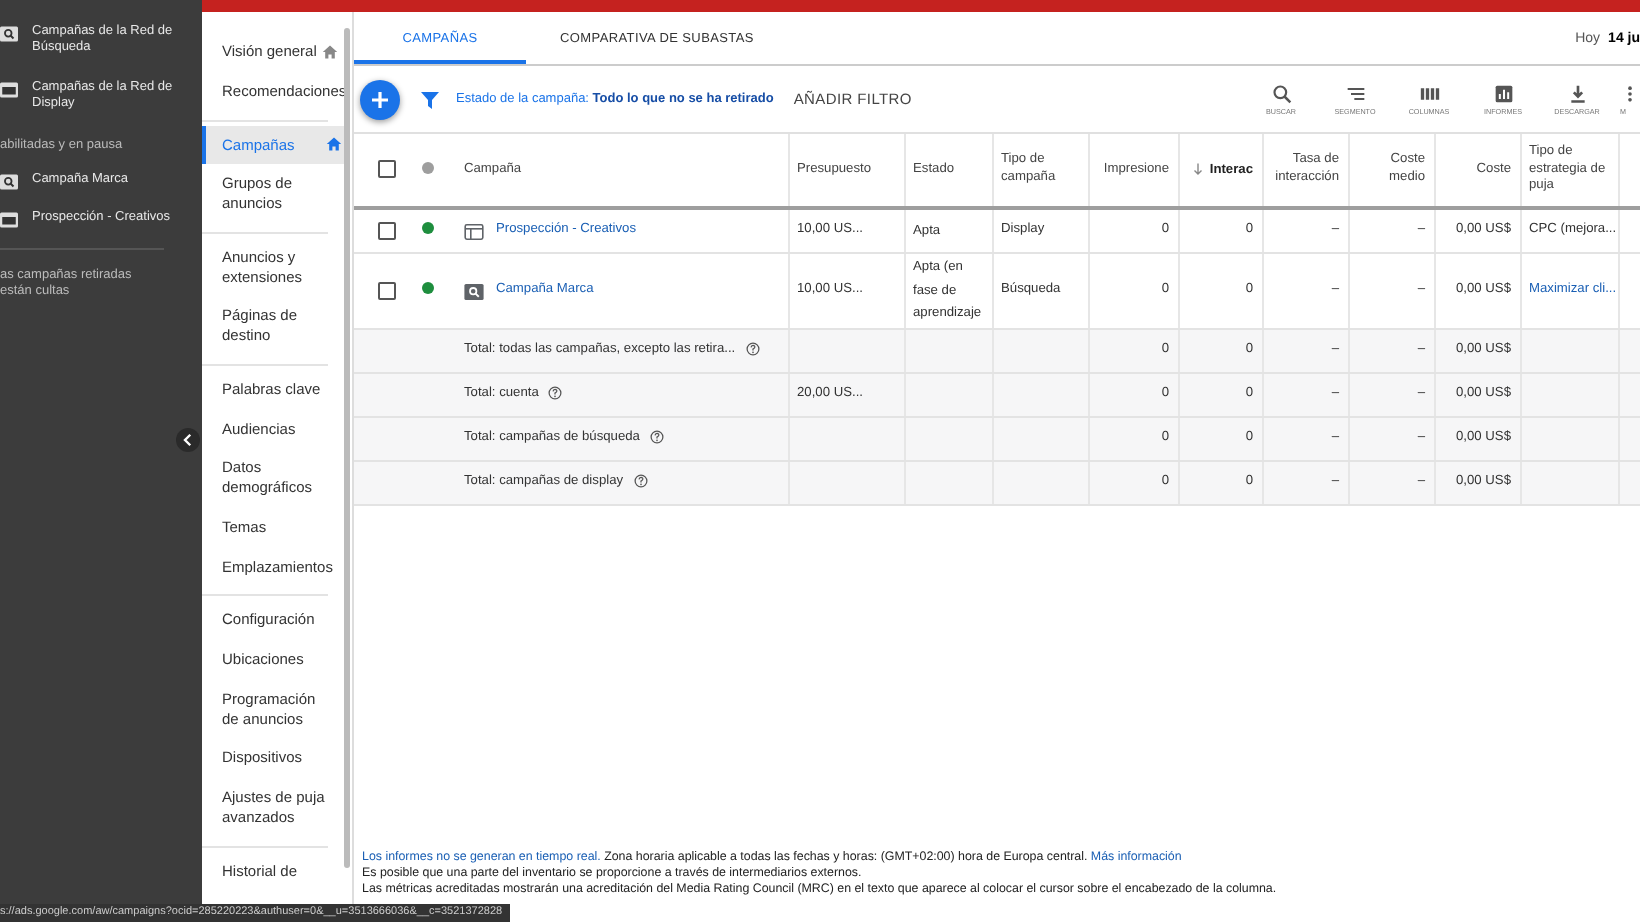 The width and height of the screenshot is (1640, 922). I want to click on status-dot, so click(428, 167).